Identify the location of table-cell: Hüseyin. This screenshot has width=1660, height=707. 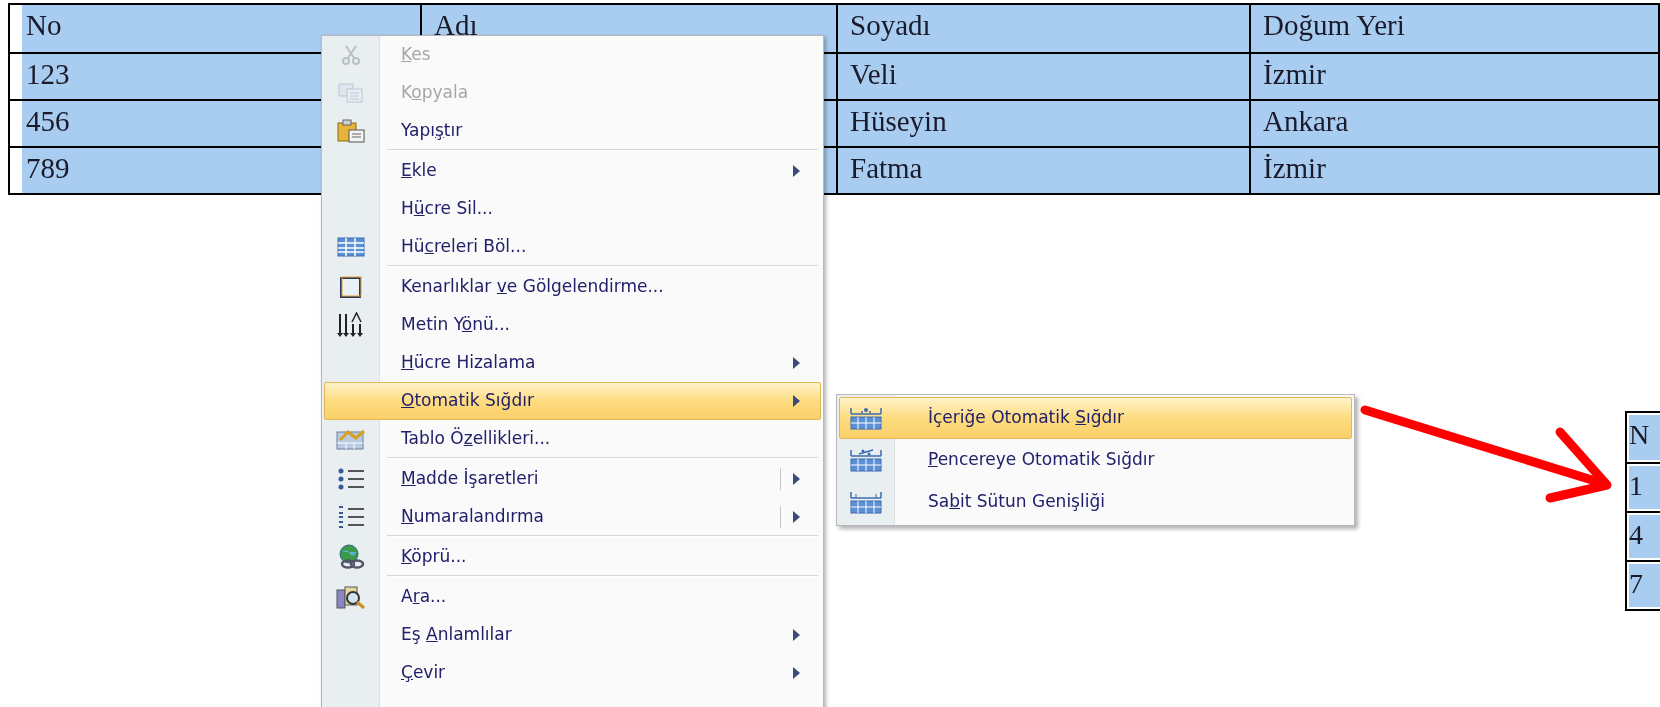
(1044, 122).